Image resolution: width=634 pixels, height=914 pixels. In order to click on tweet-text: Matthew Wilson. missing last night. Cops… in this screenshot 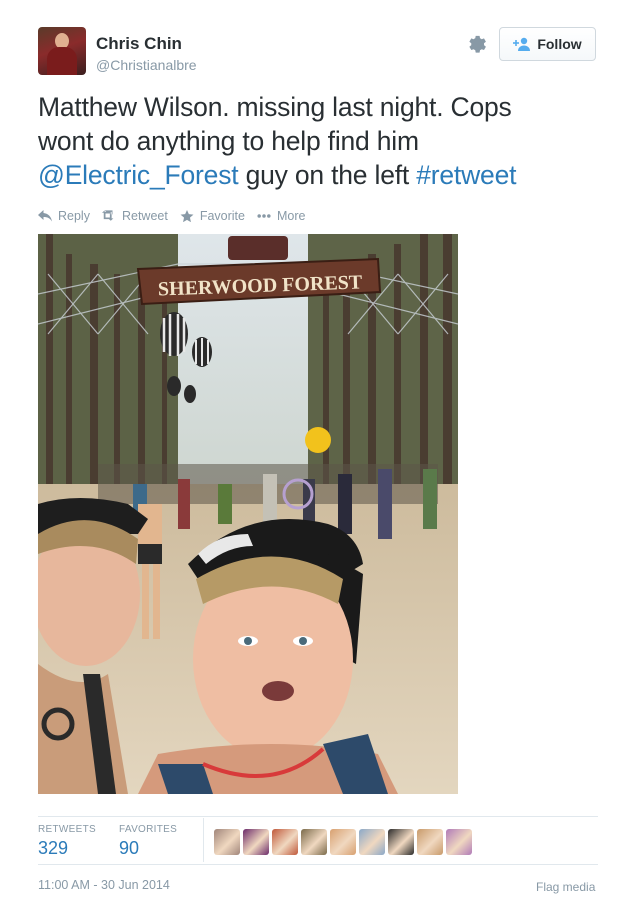, I will do `click(318, 141)`.